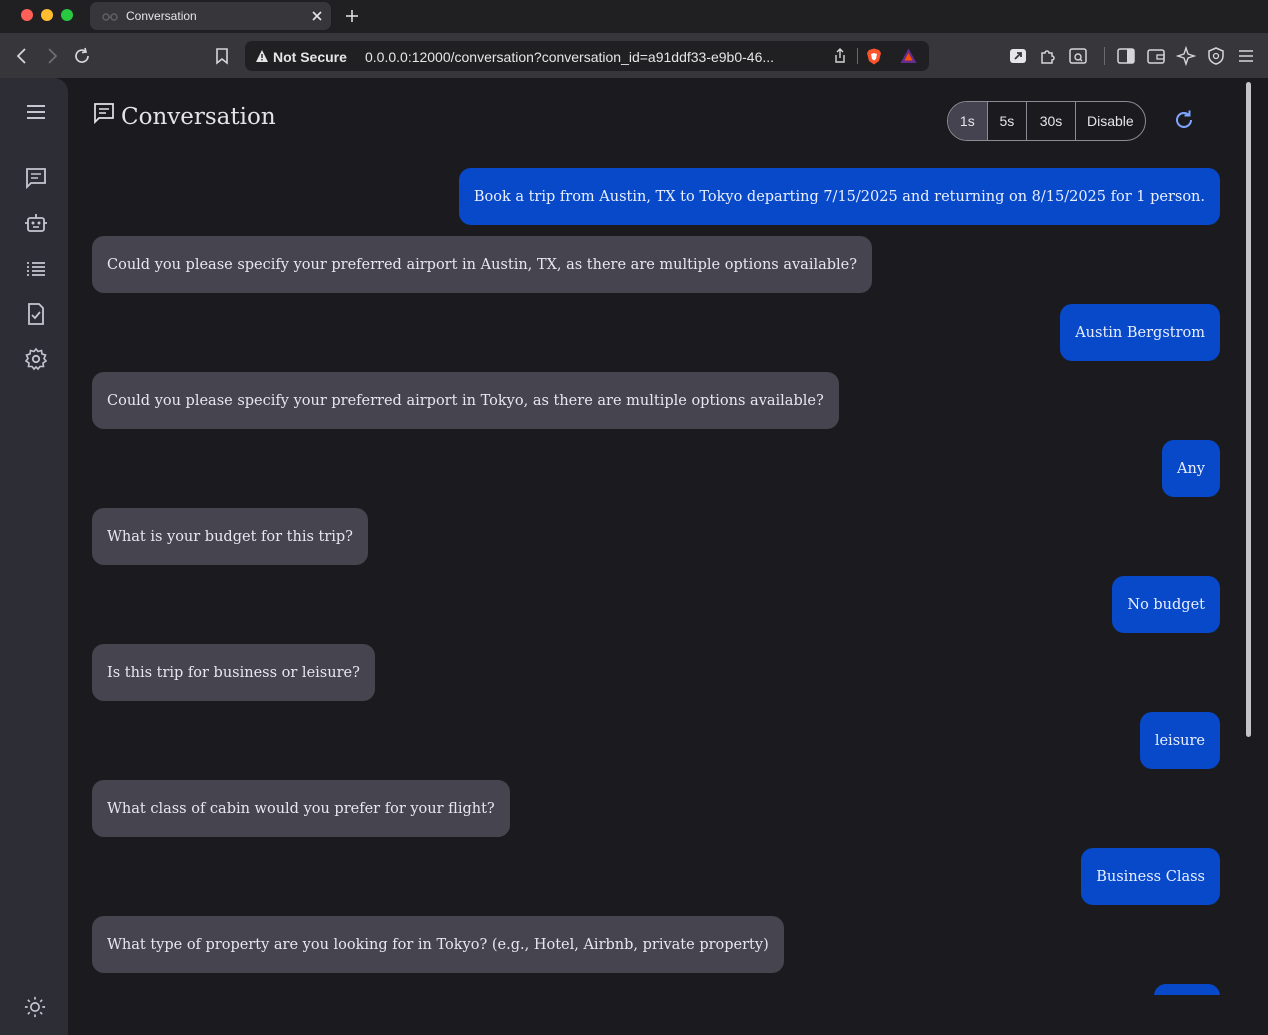 Image resolution: width=1268 pixels, height=1035 pixels. Describe the element at coordinates (233, 672) in the screenshot. I see `agent-message: Is this trip for business or leisure?` at that location.